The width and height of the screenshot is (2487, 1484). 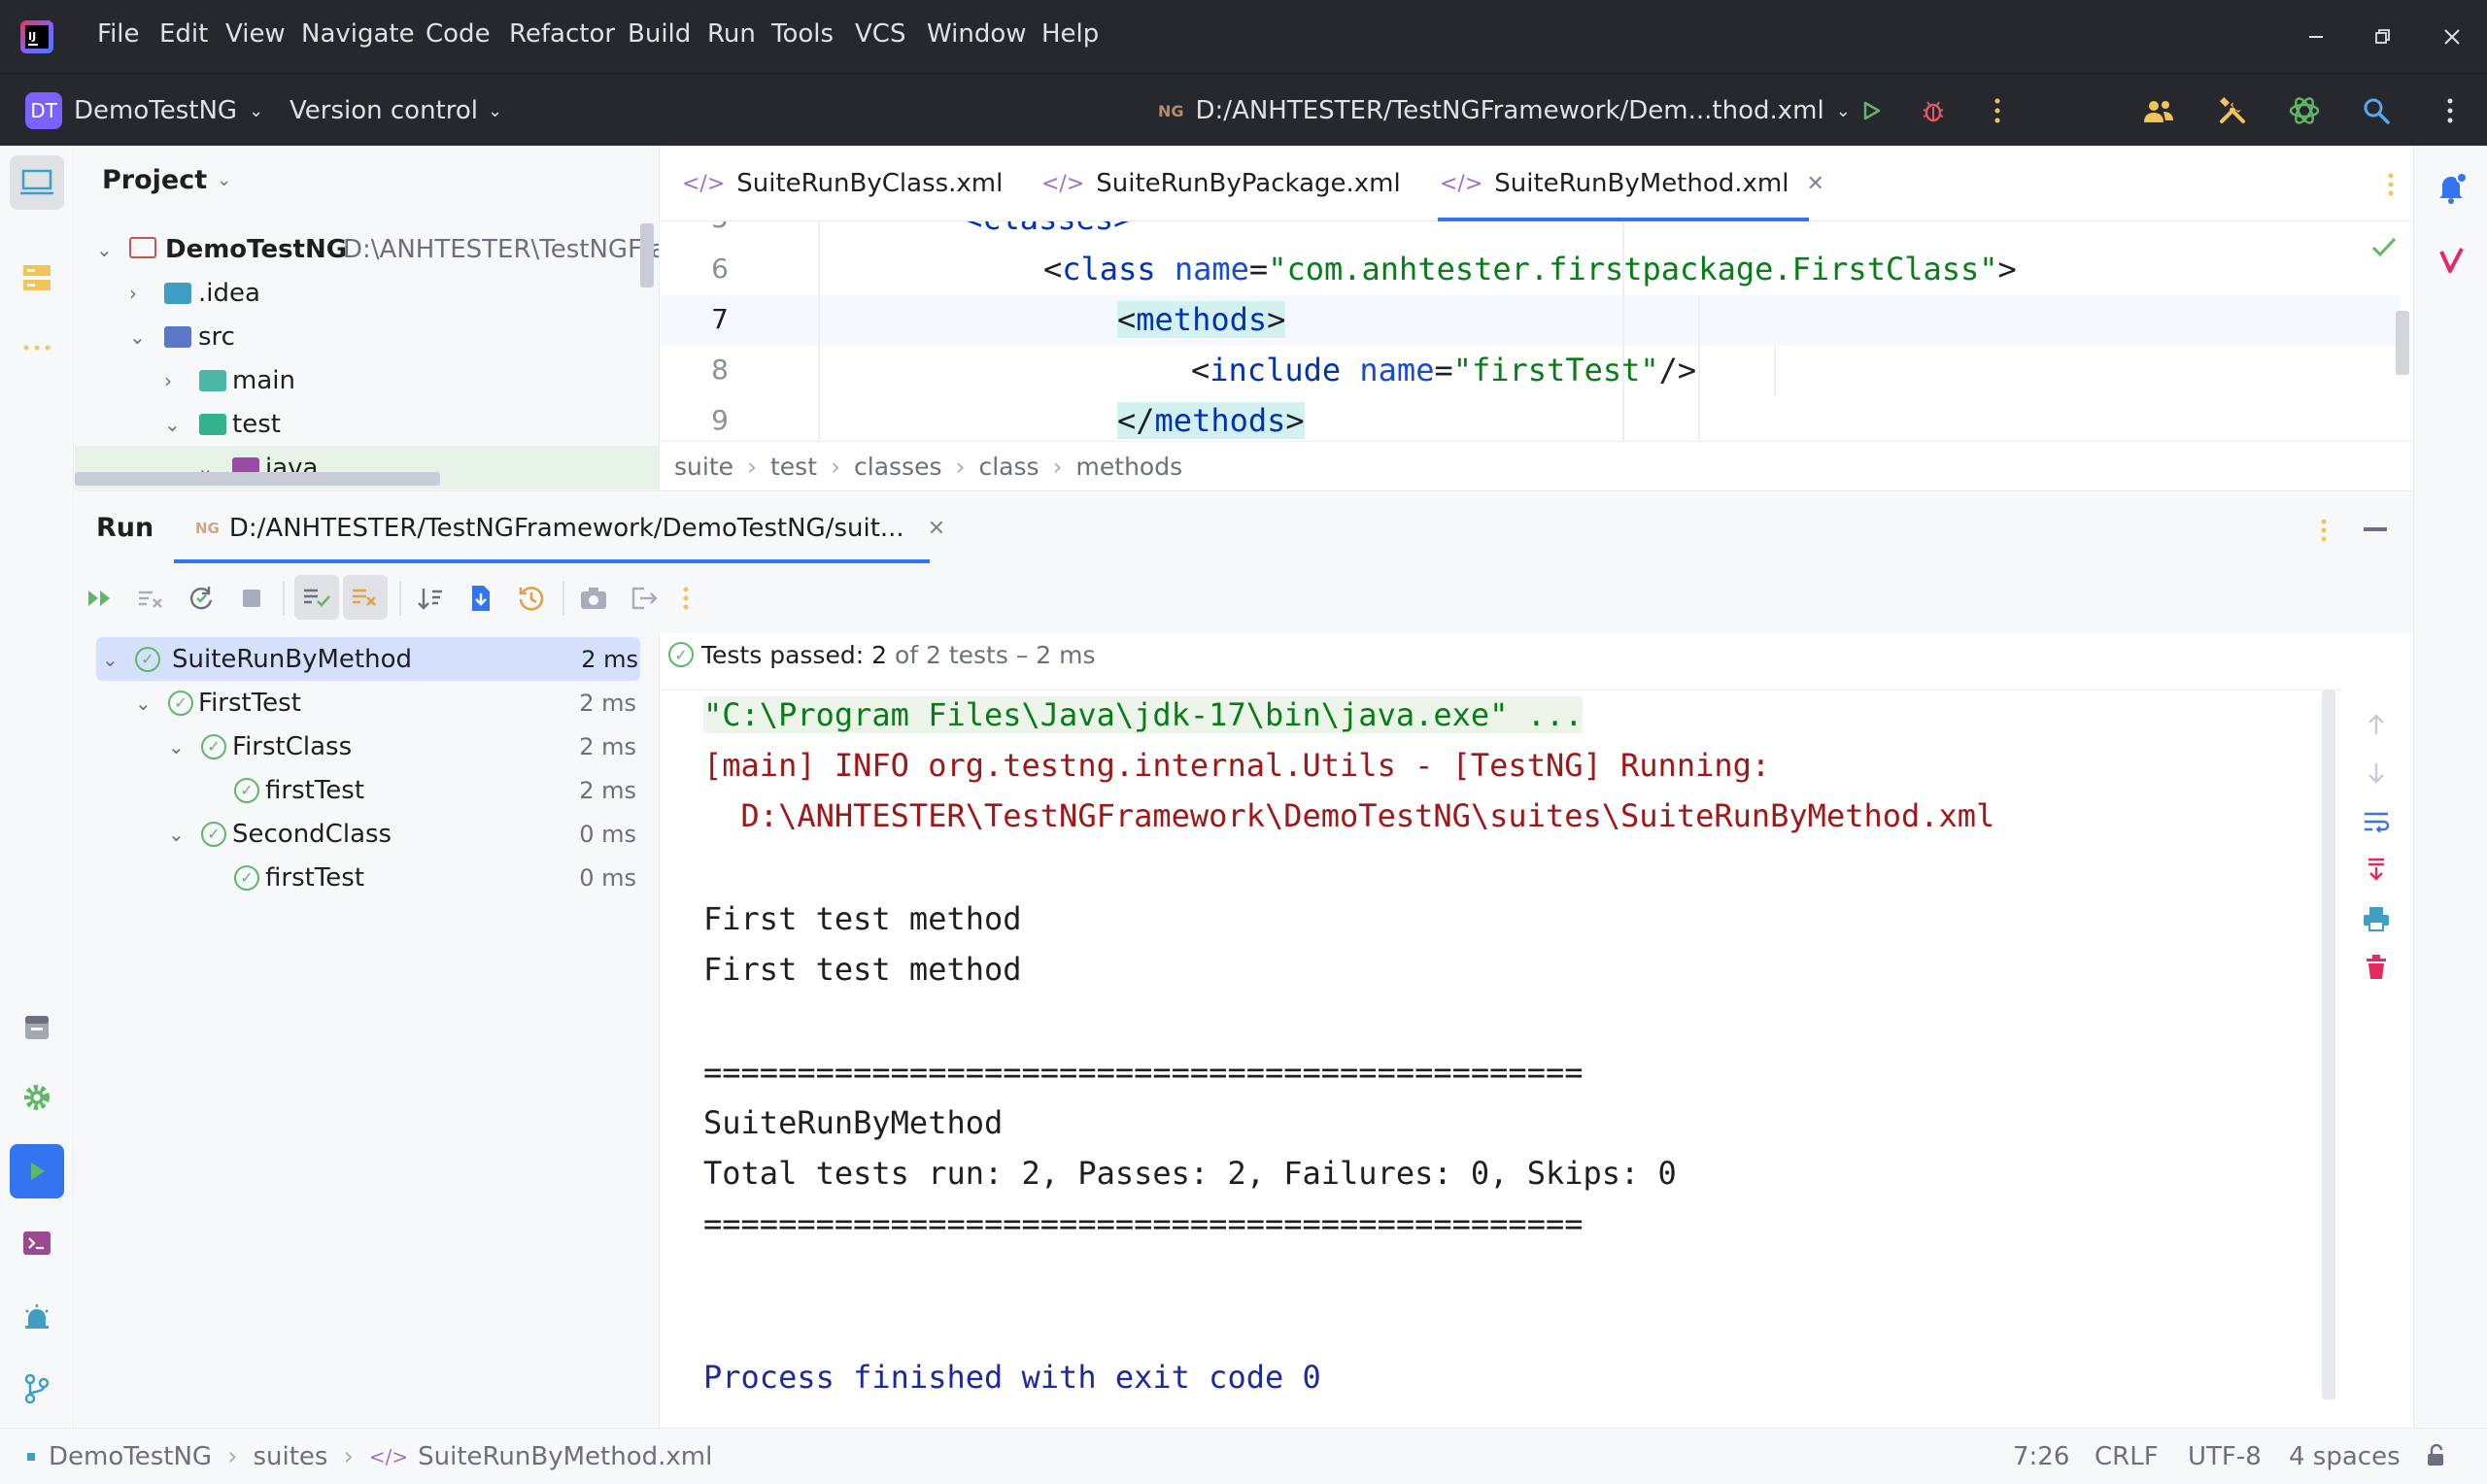 What do you see at coordinates (358, 34) in the screenshot?
I see `menu-item-navigate: Navigate` at bounding box center [358, 34].